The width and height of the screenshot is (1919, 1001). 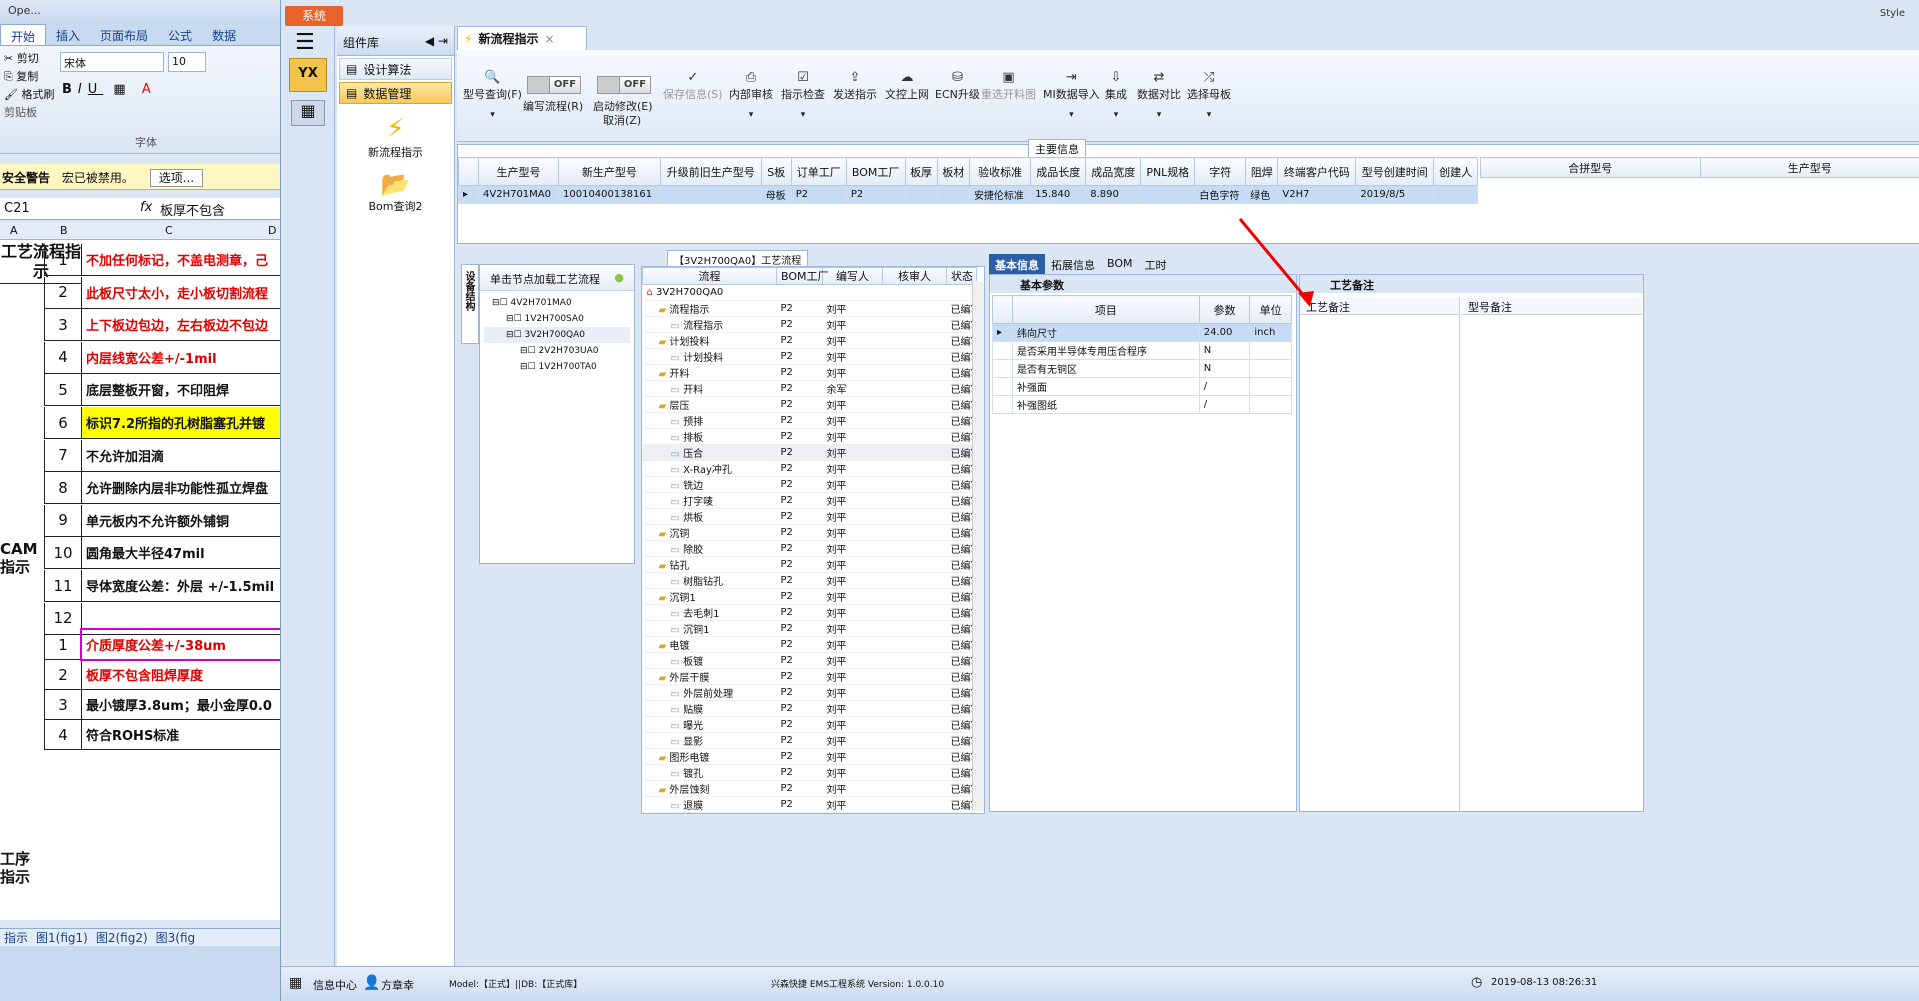 I want to click on col-header: BOM工厂, so click(x=802, y=276).